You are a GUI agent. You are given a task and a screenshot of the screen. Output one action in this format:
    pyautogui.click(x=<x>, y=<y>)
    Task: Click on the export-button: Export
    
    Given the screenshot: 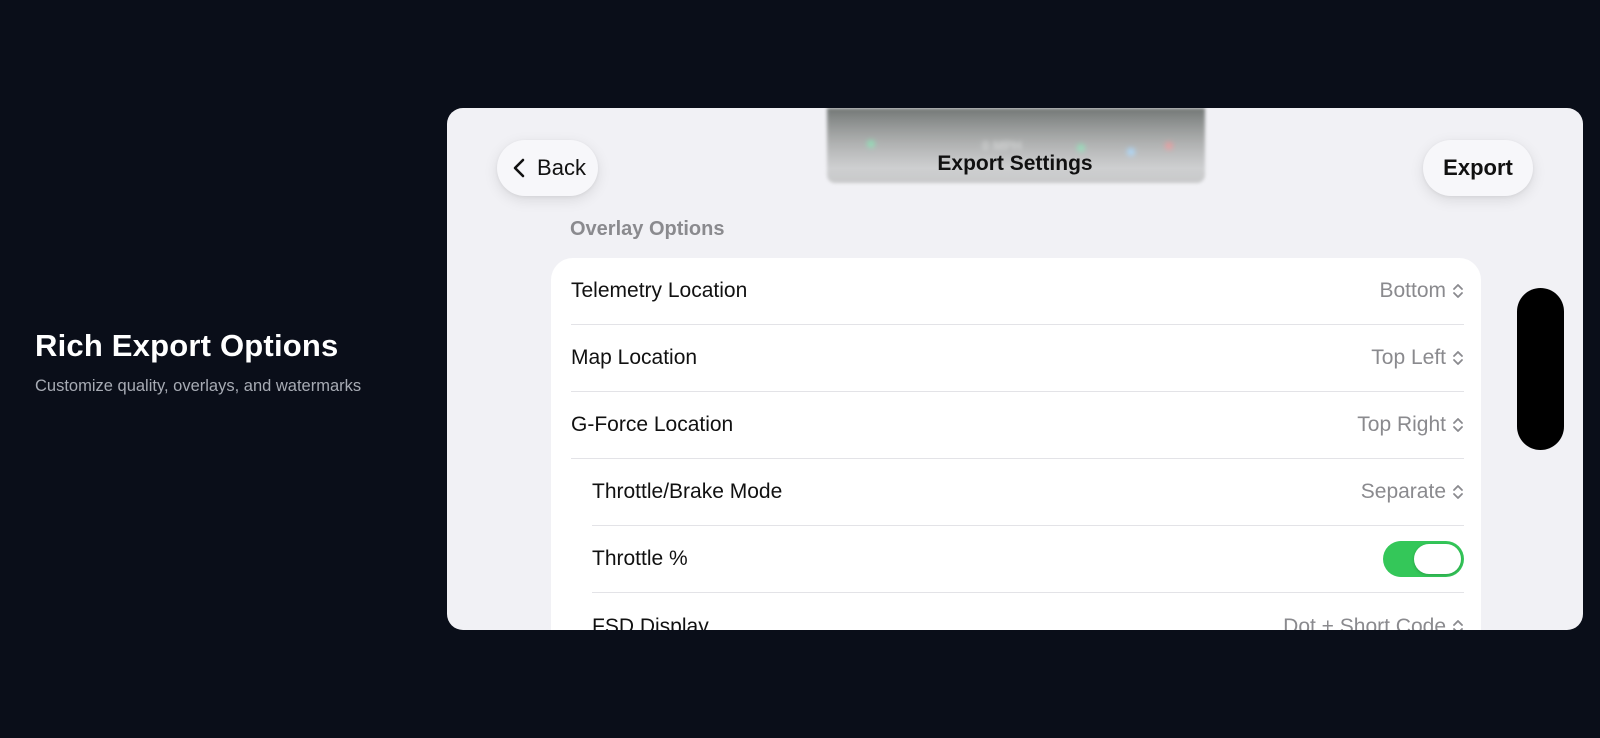 What is the action you would take?
    pyautogui.click(x=1478, y=168)
    